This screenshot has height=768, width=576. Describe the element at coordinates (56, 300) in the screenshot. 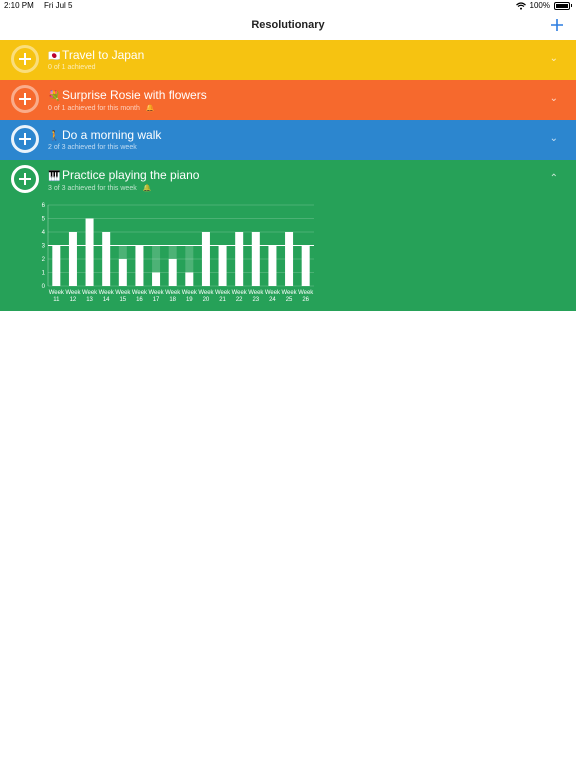

I see `x-tick-label: 11` at that location.